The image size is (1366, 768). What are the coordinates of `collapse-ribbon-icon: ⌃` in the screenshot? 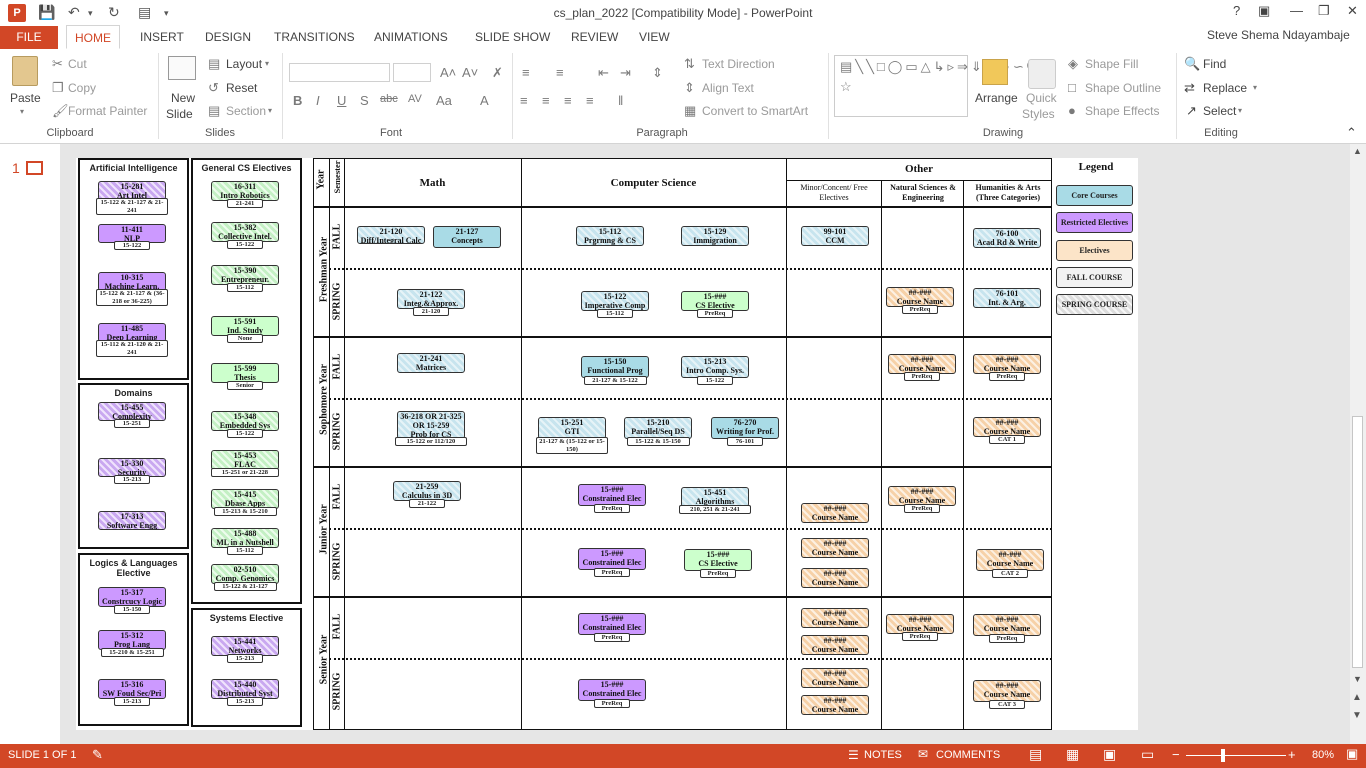 It's located at (1351, 133).